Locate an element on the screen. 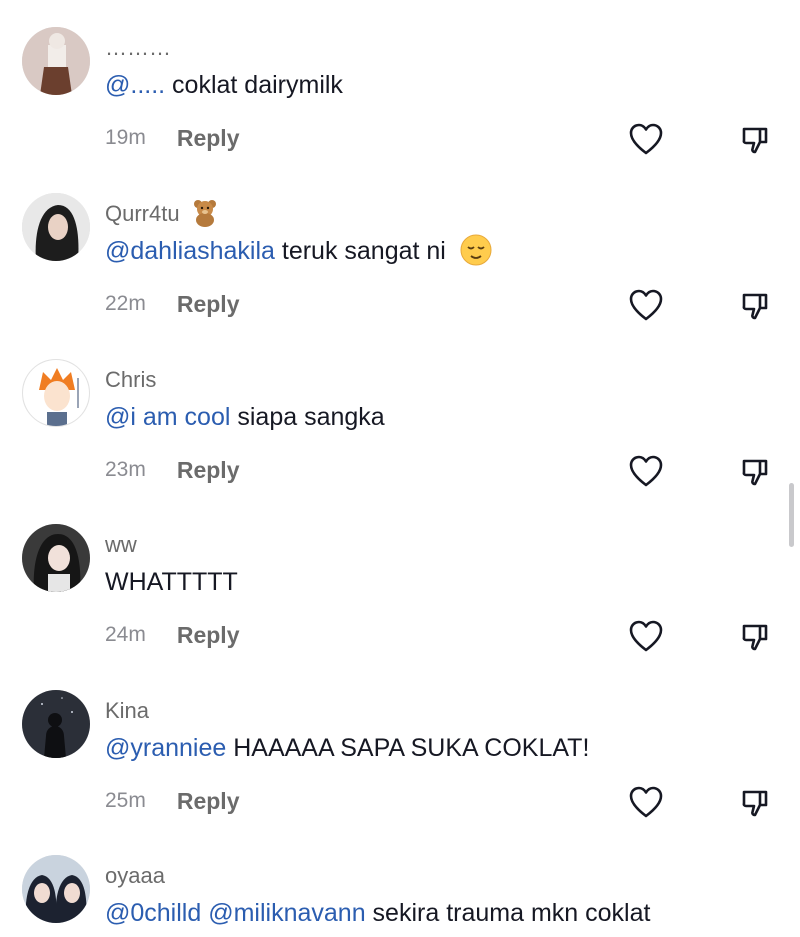  username: oyaaa is located at coordinates (135, 876).